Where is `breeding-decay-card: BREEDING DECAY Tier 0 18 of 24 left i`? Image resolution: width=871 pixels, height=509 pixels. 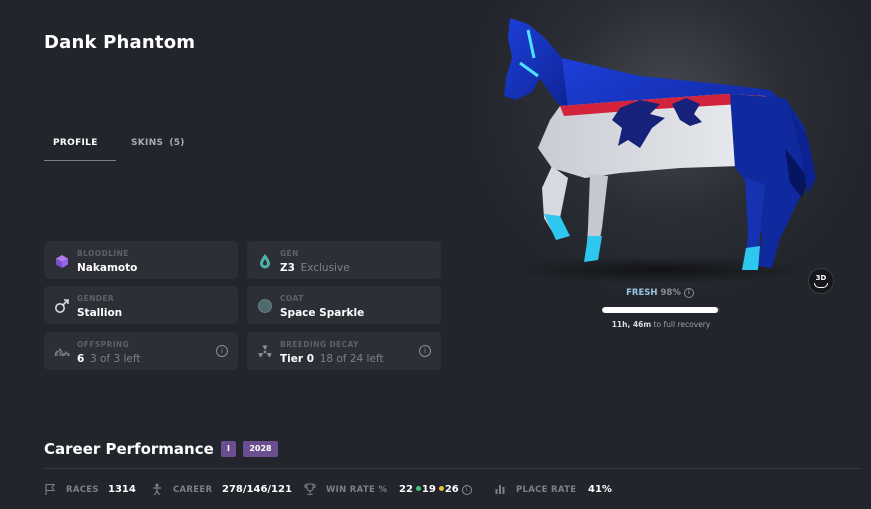
breeding-decay-card: BREEDING DECAY Tier 0 18 of 24 left i is located at coordinates (344, 351).